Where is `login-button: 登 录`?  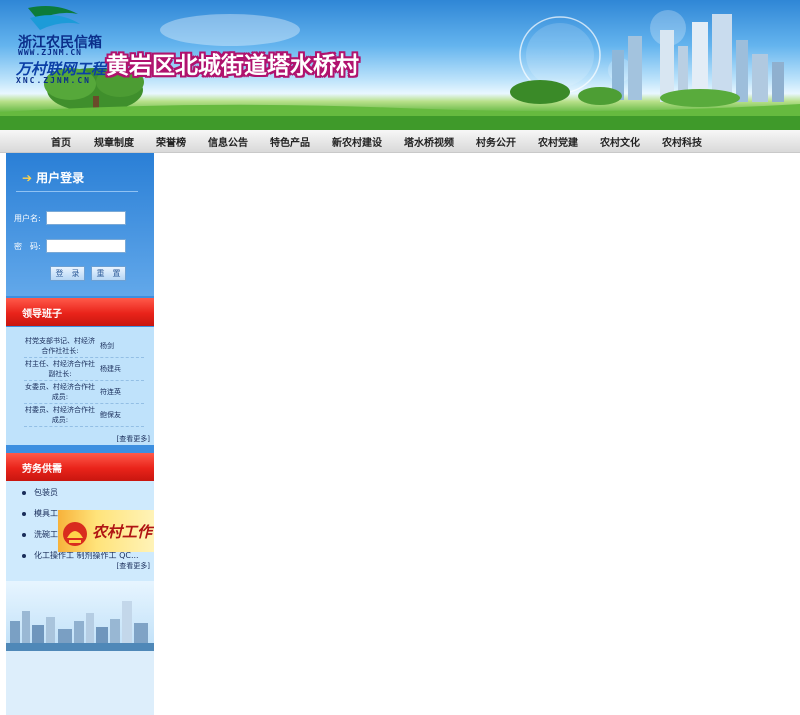 login-button: 登 录 is located at coordinates (67, 273).